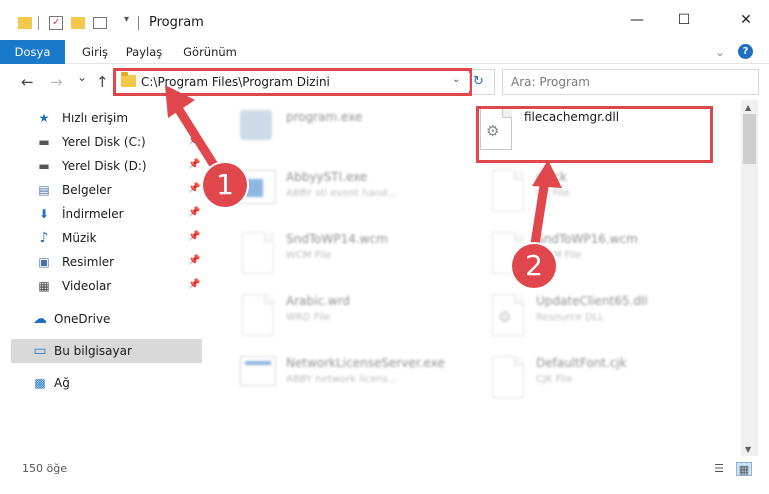 This screenshot has height=494, width=769. Describe the element at coordinates (82, 77) in the screenshot. I see `recent-locations-button: ⌄` at that location.